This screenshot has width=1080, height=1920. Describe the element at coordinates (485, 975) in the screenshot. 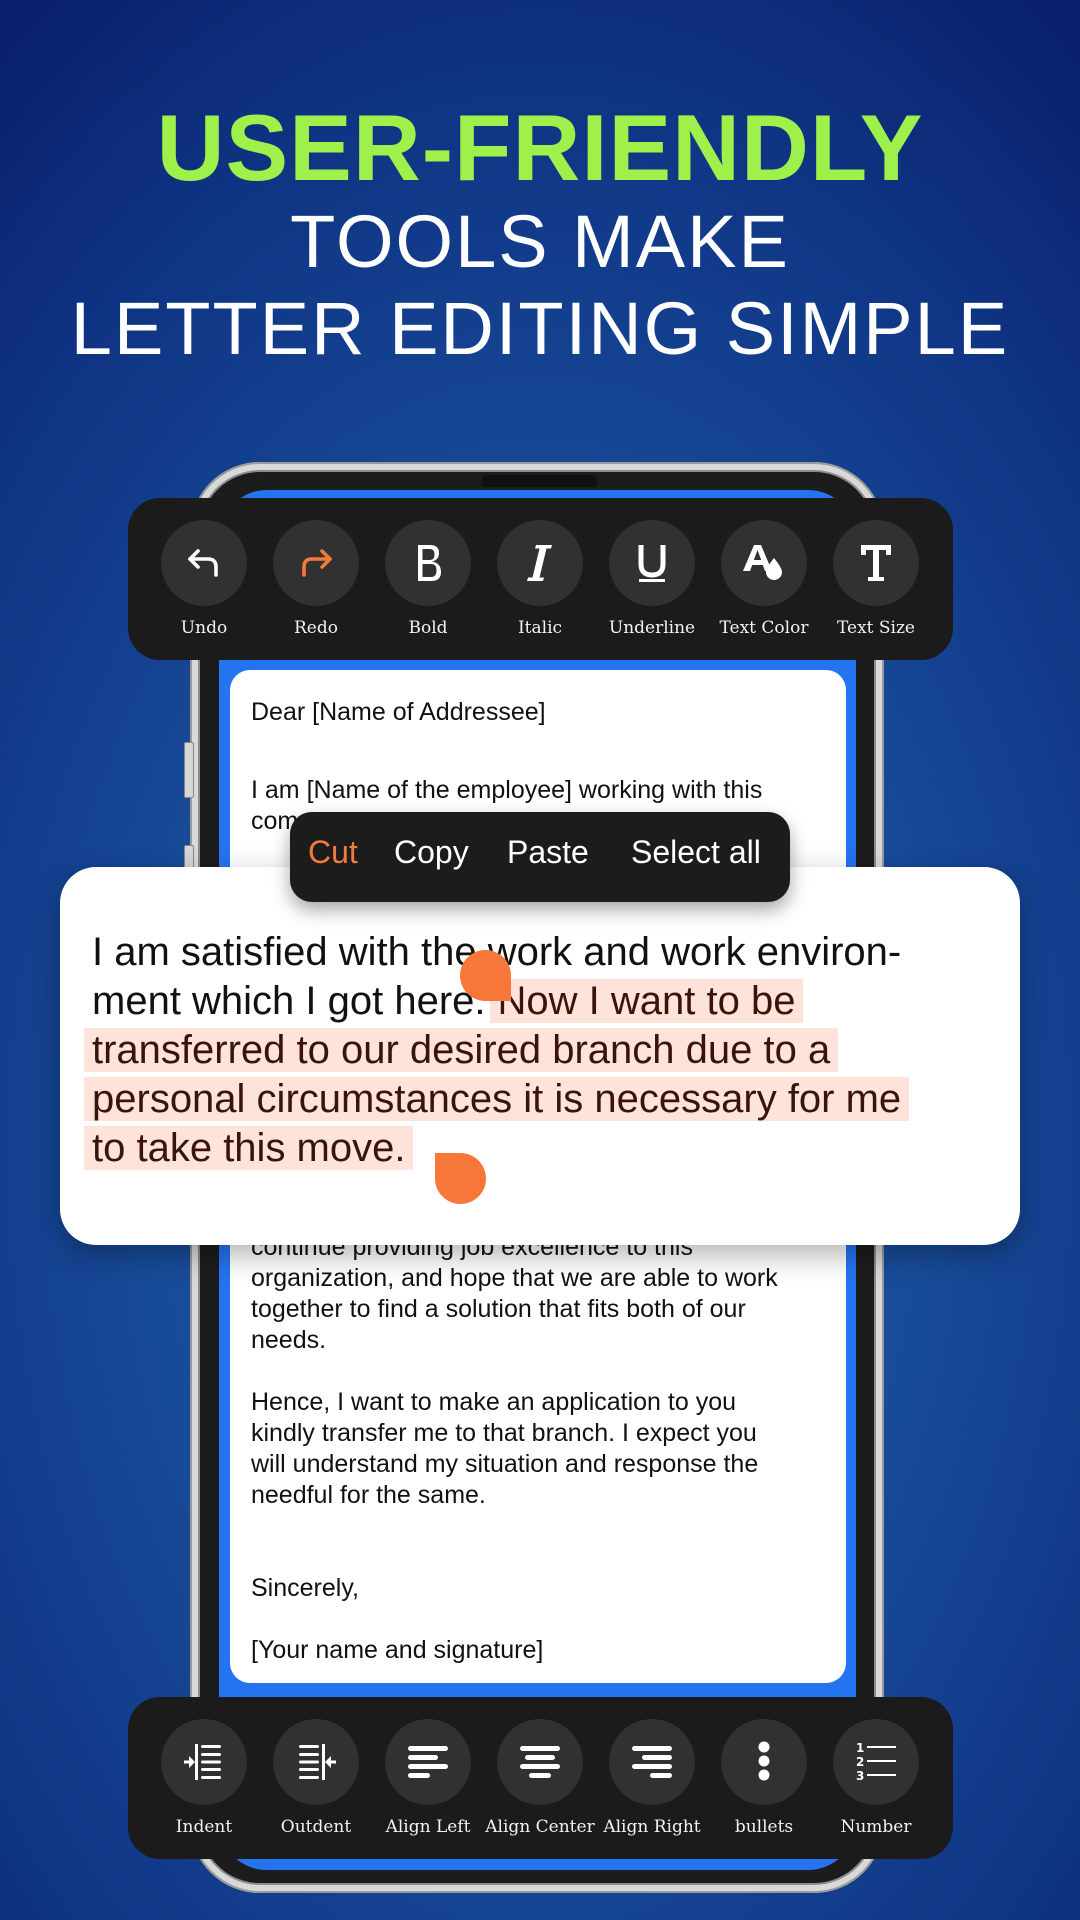

I see `selection-start-handle` at that location.